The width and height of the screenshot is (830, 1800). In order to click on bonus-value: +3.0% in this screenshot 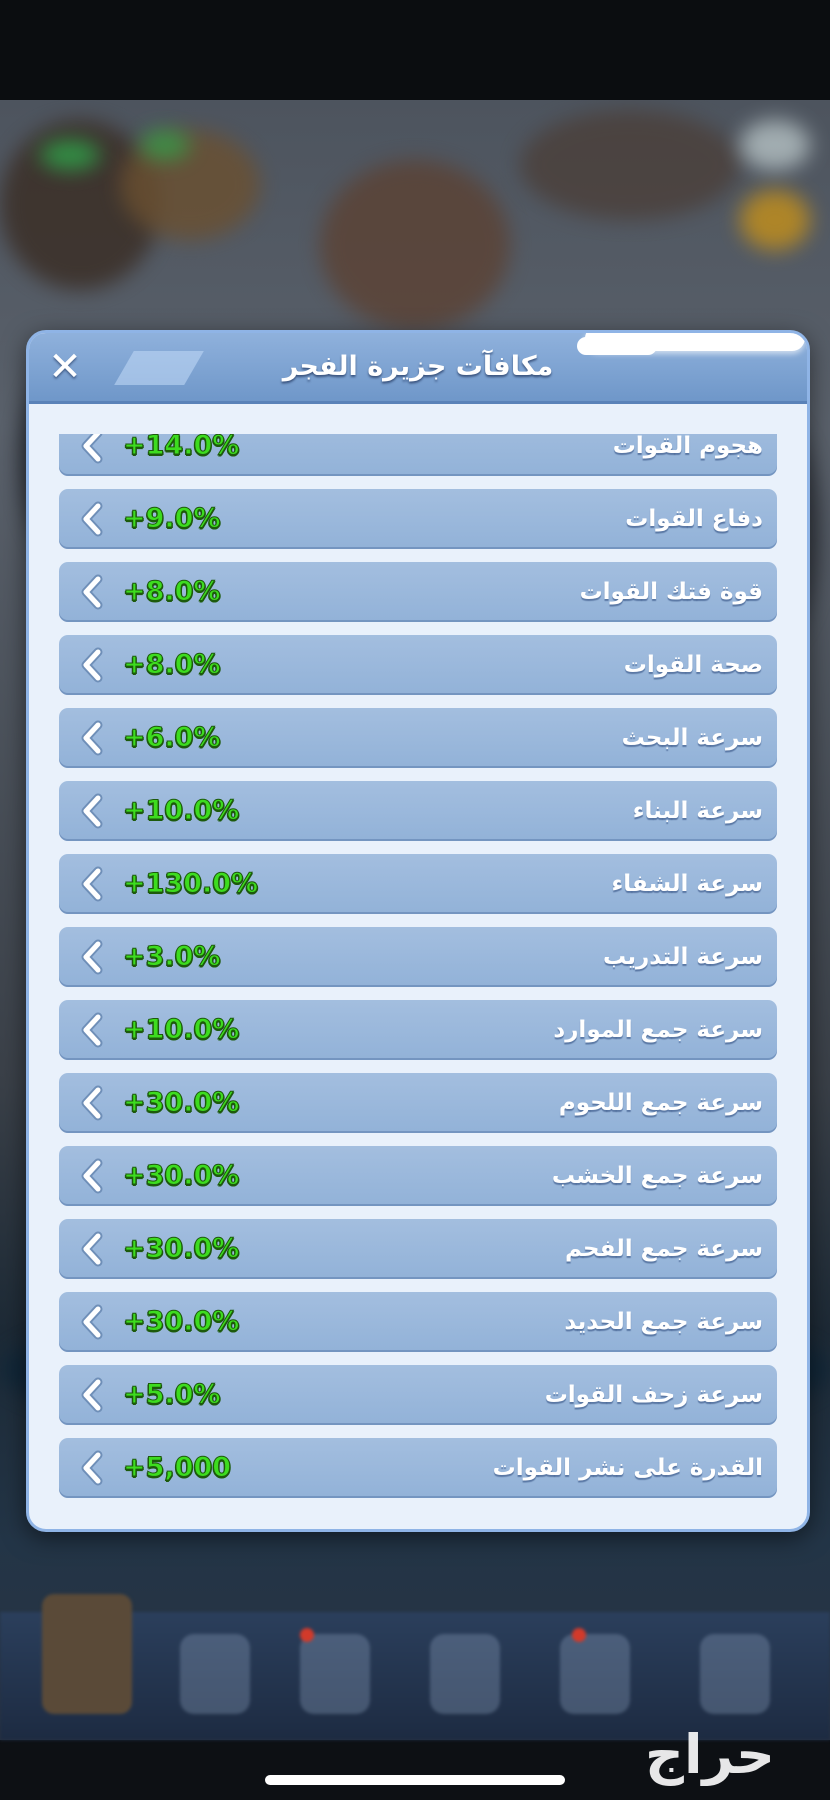, I will do `click(172, 957)`.